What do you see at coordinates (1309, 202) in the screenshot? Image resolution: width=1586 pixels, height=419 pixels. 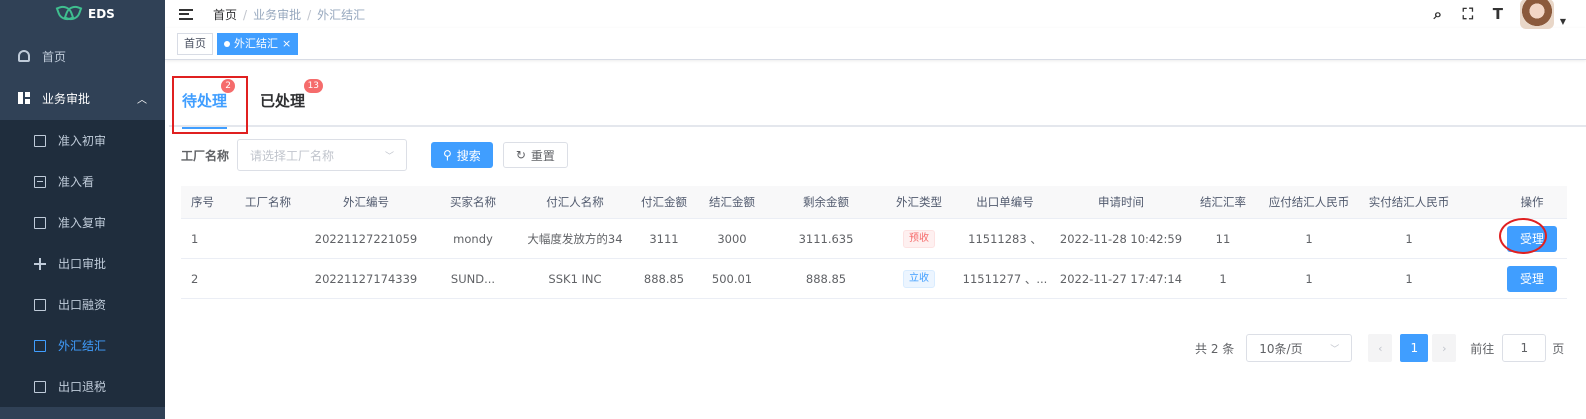 I see `column-header: 应付结汇人民币` at bounding box center [1309, 202].